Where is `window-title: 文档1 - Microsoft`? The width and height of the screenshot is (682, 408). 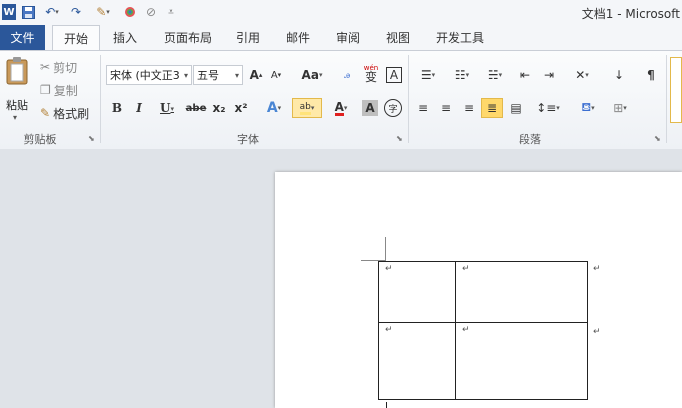 window-title: 文档1 - Microsoft is located at coordinates (630, 14).